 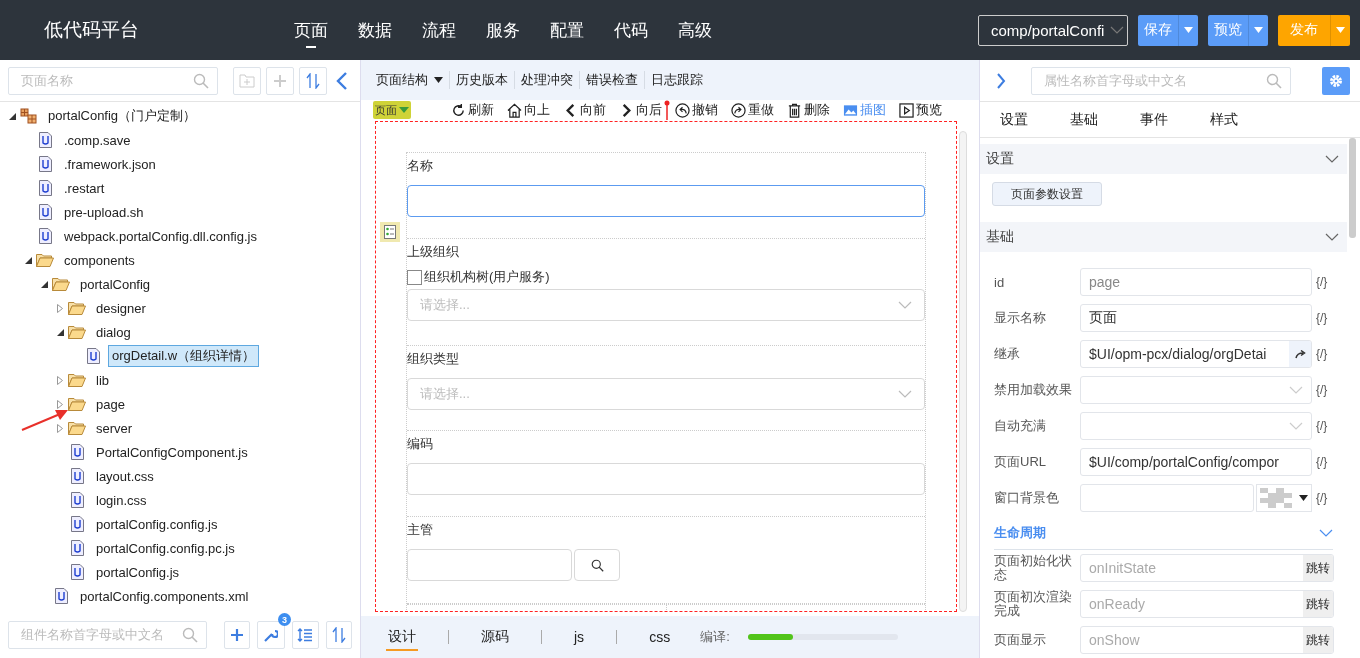 I want to click on text-input, so click(x=666, y=201).